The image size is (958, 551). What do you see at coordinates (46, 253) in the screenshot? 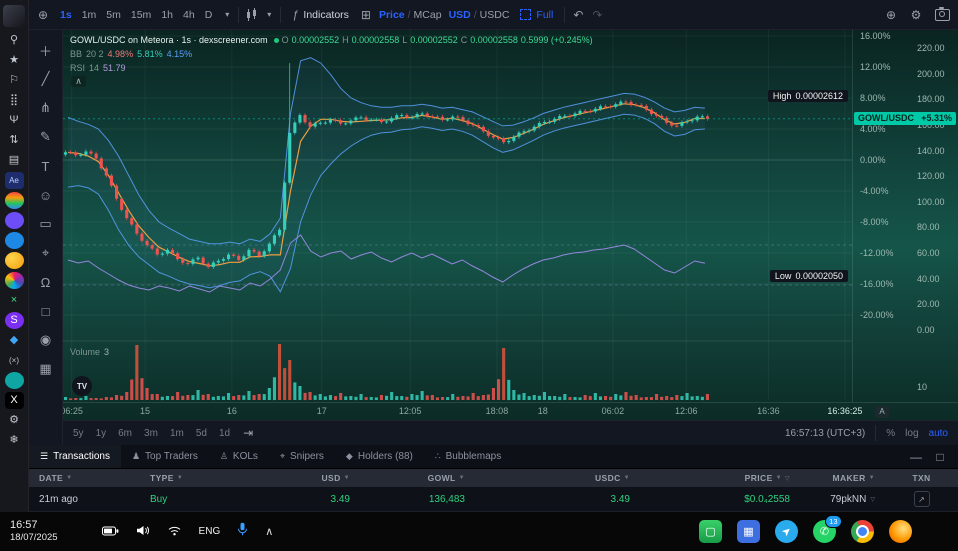
I see `zoom-tool: ⌖` at bounding box center [46, 253].